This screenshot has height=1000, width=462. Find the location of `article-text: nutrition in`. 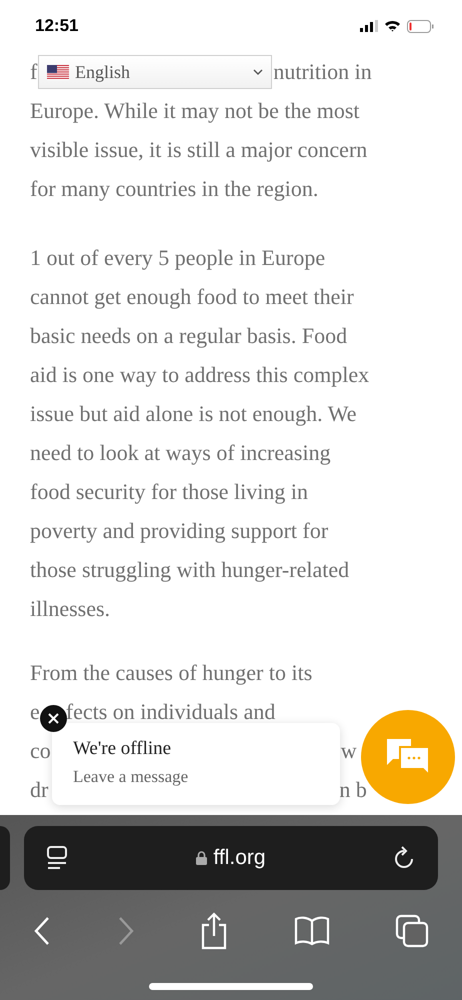

article-text: nutrition in is located at coordinates (322, 72).